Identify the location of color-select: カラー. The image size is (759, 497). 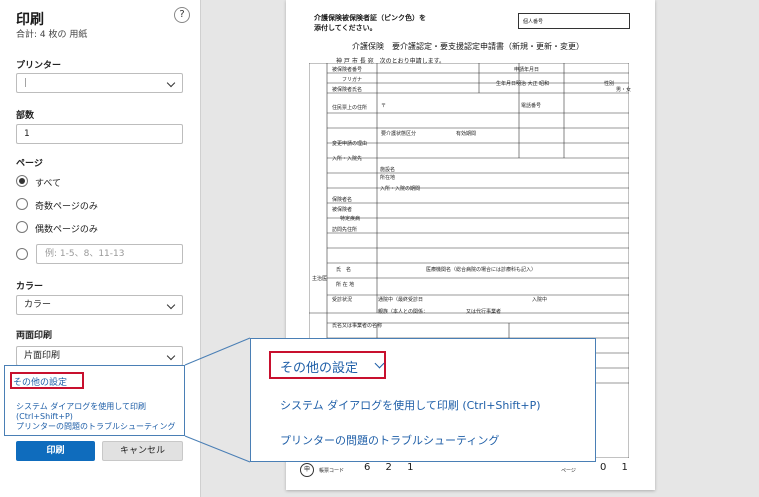
(99, 305).